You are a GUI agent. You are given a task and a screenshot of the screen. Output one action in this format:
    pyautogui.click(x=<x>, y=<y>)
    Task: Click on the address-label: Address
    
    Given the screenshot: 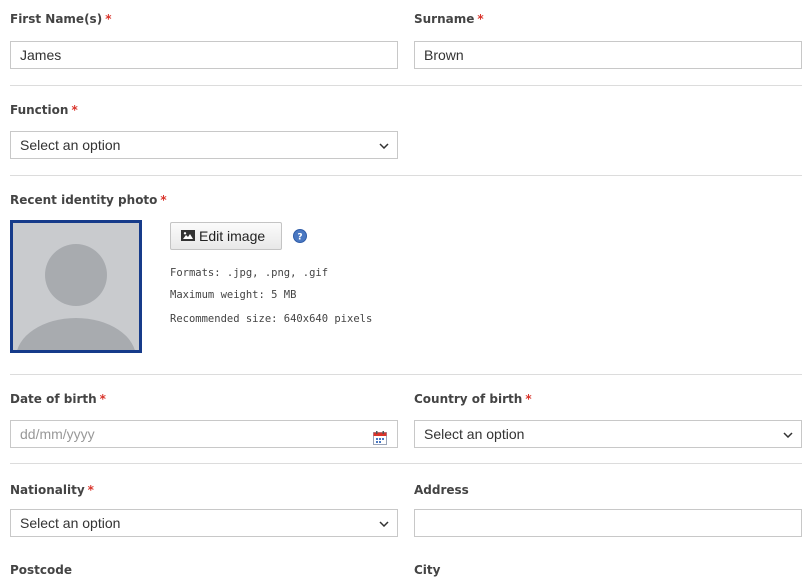 What is the action you would take?
    pyautogui.click(x=441, y=490)
    